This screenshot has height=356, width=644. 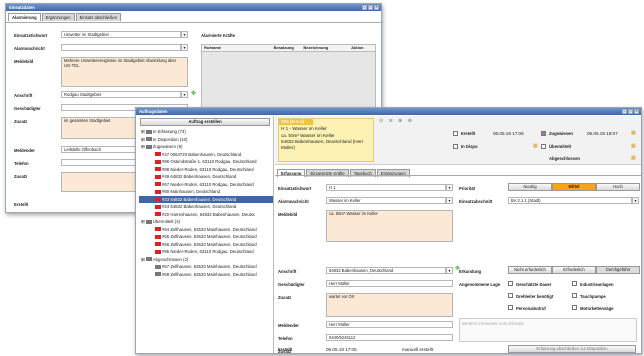 I want to click on uebermittelt-check, so click(x=543, y=146).